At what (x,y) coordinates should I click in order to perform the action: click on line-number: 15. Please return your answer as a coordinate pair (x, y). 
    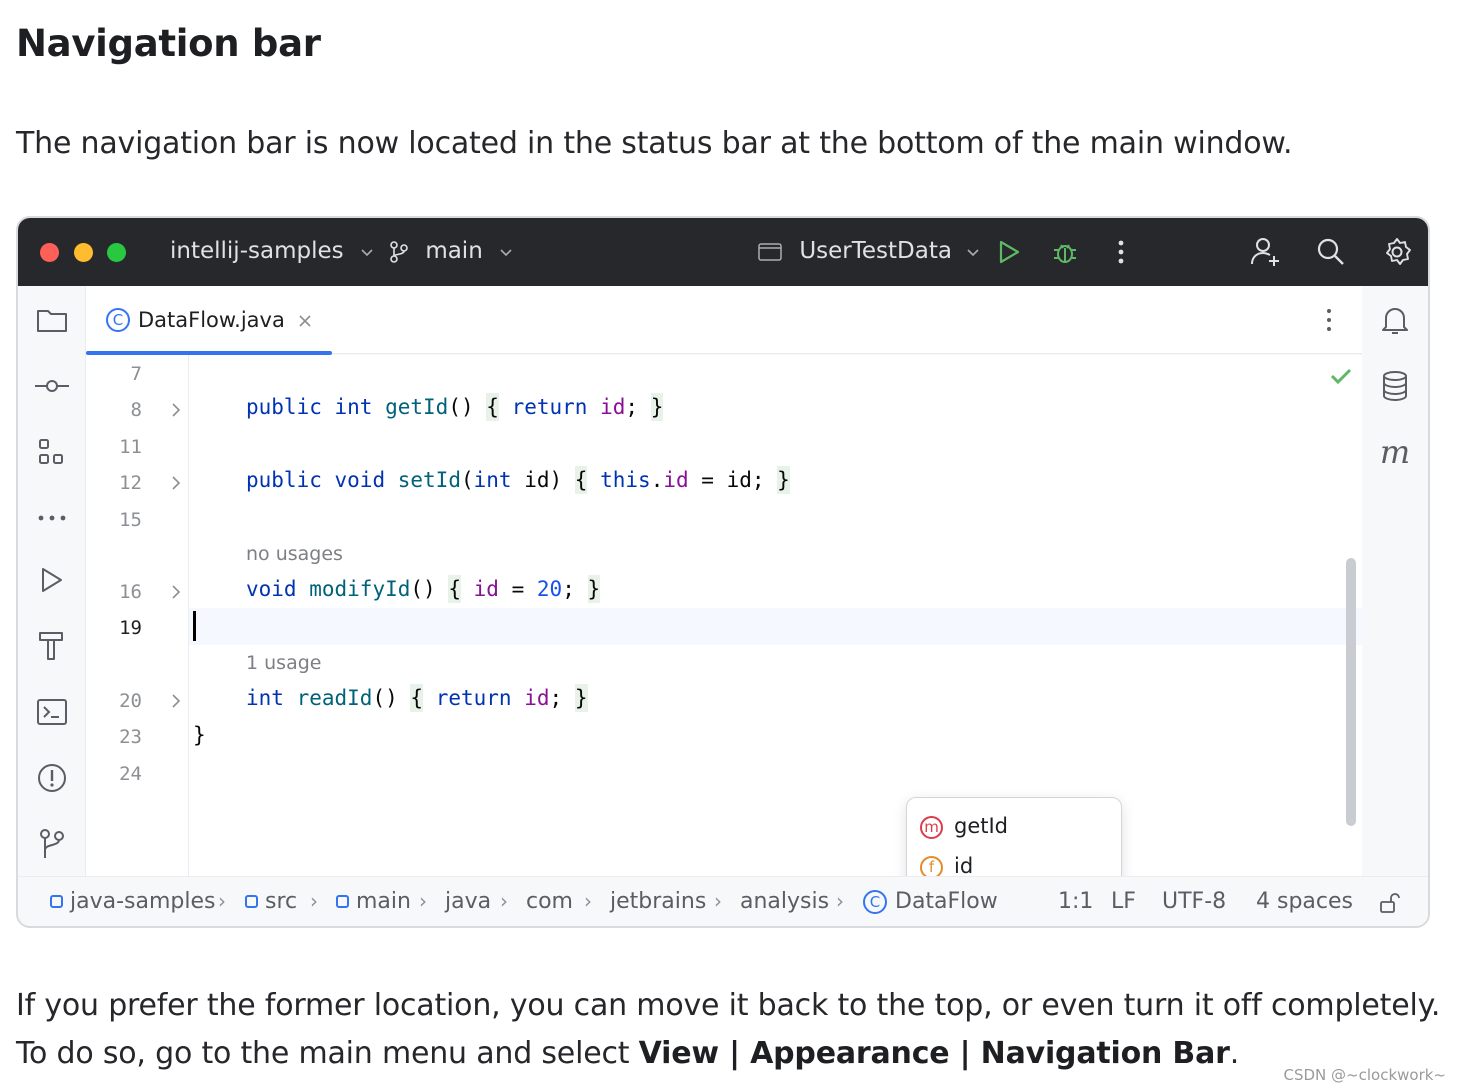
    Looking at the image, I should click on (130, 520).